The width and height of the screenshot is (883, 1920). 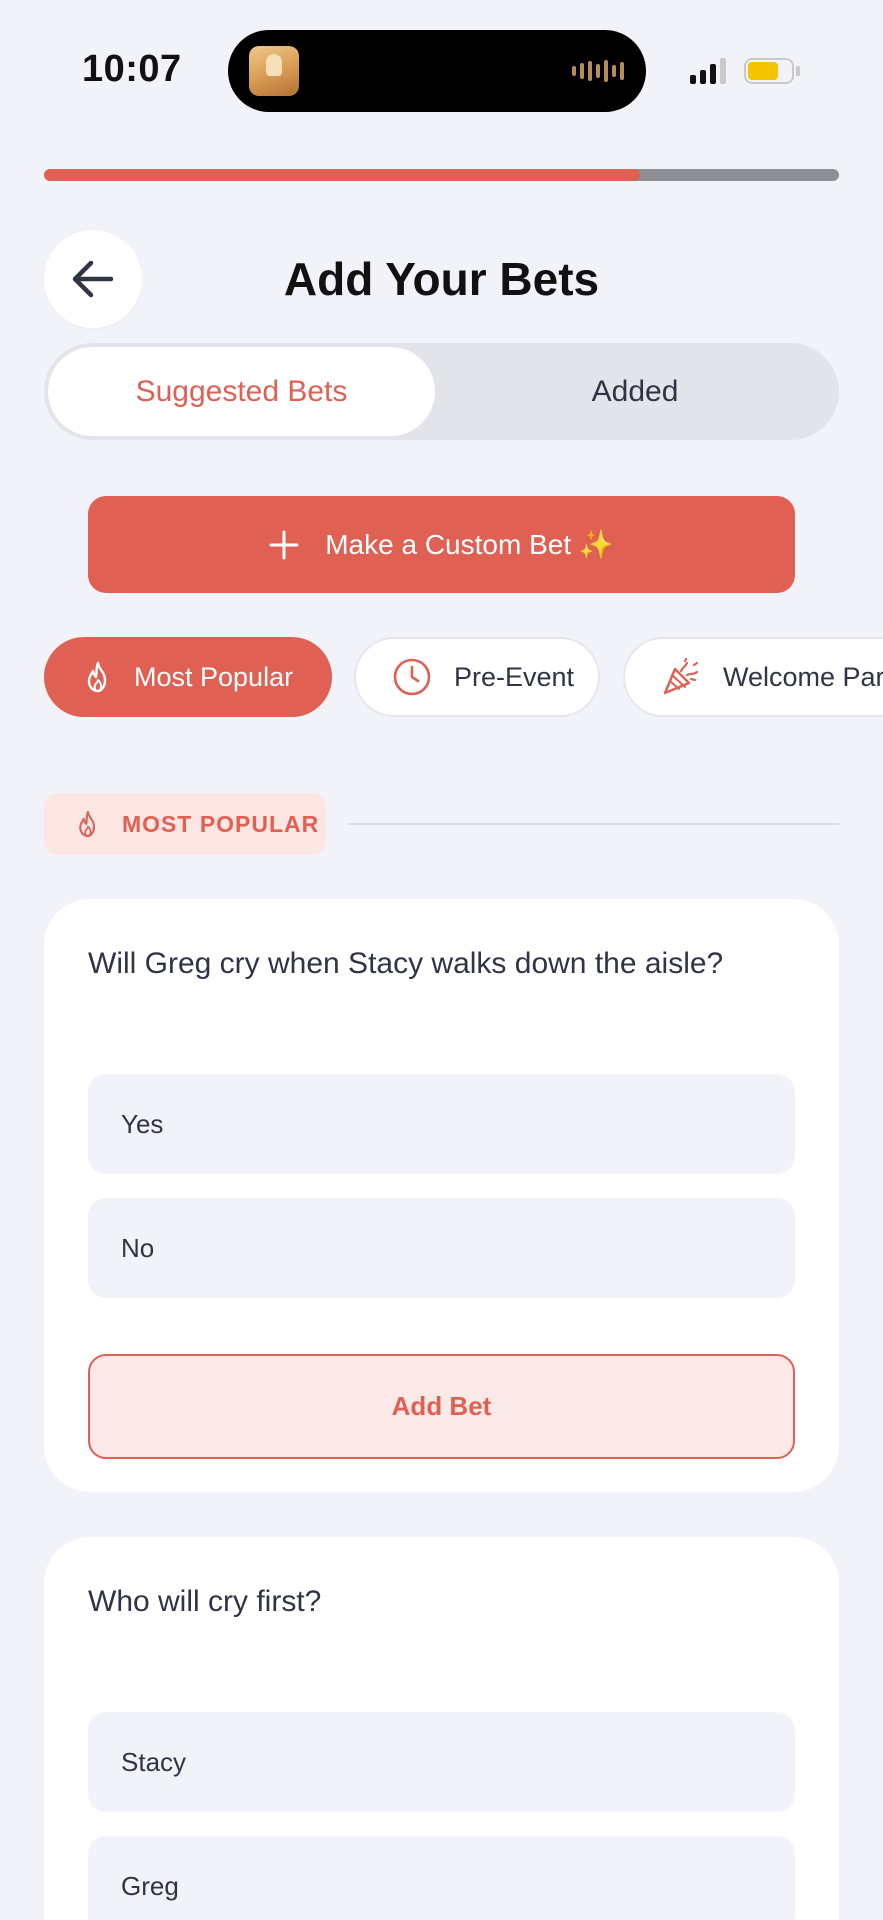 I want to click on dynamic-island, so click(x=437, y=71).